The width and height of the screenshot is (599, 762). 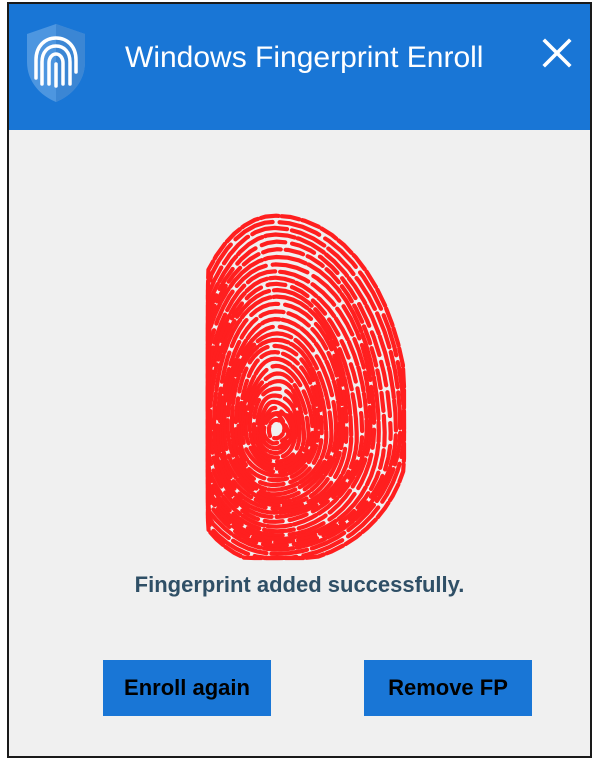 What do you see at coordinates (187, 688) in the screenshot?
I see `enroll-again-button: Enroll again` at bounding box center [187, 688].